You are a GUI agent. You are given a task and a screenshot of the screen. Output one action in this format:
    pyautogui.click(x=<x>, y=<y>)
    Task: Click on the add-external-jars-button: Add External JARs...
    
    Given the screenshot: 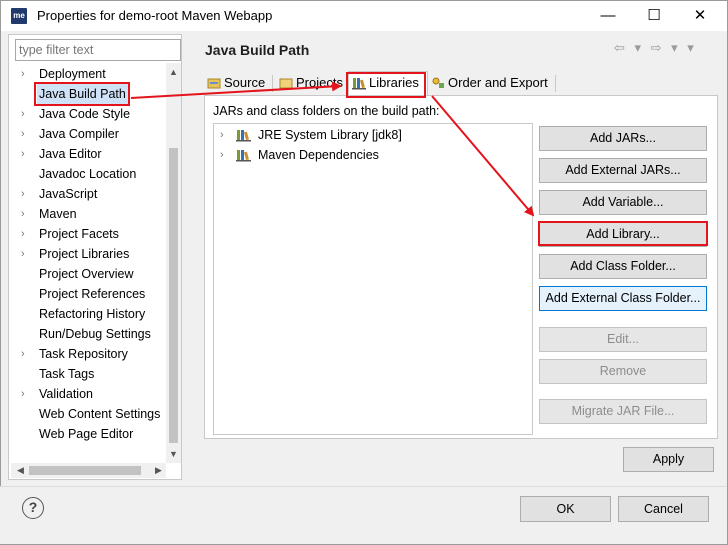 What is the action you would take?
    pyautogui.click(x=623, y=170)
    